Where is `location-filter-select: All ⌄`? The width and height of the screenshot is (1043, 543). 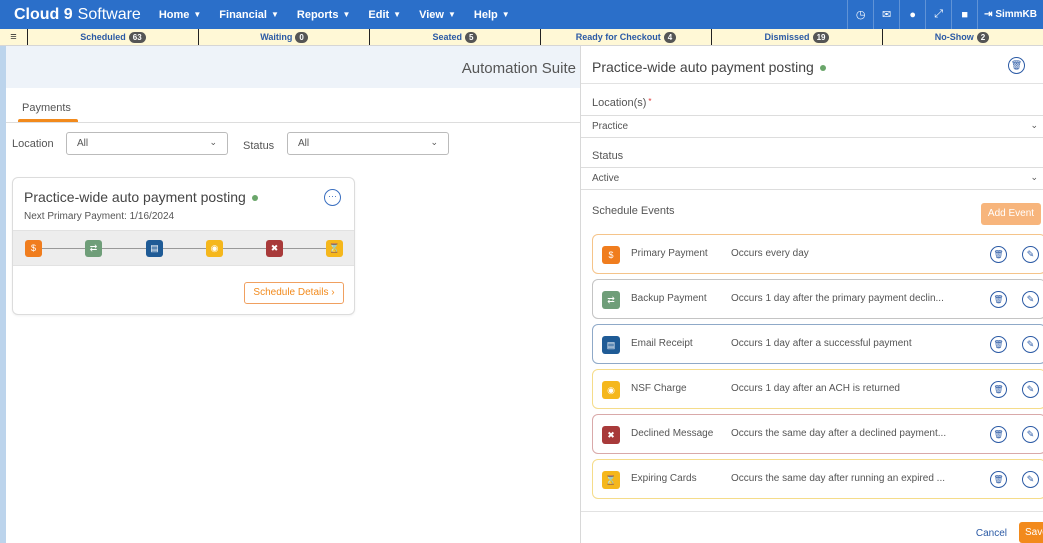
location-filter-select: All ⌄ is located at coordinates (147, 143).